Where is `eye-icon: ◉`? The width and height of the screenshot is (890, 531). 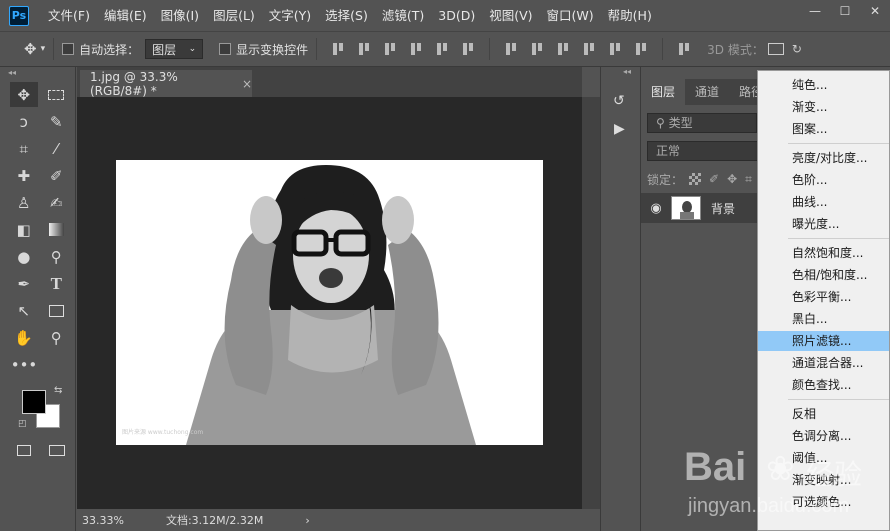
eye-icon: ◉ is located at coordinates (656, 208).